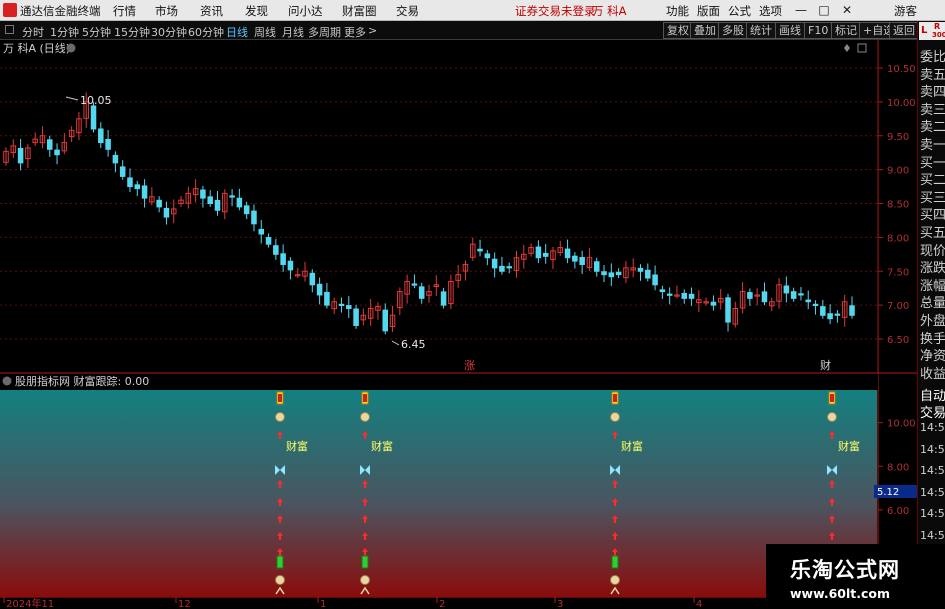  What do you see at coordinates (898, 340) in the screenshot?
I see `price-axis-label: 6.50` at bounding box center [898, 340].